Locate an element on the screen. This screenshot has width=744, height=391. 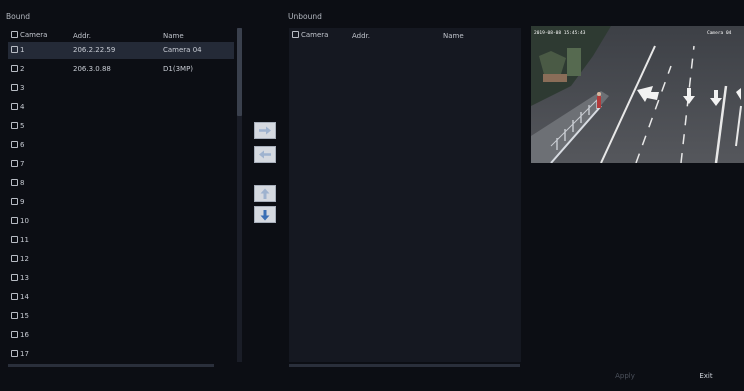
table-row: 1 206.2.22.59 Camera 04 is located at coordinates (121, 50).